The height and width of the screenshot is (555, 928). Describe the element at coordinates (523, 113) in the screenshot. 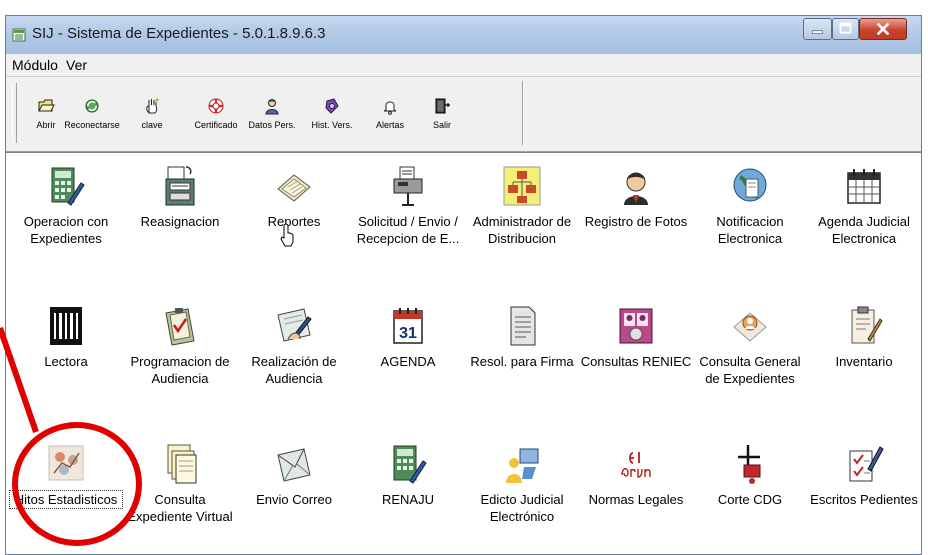

I see `toolbar-separator` at that location.